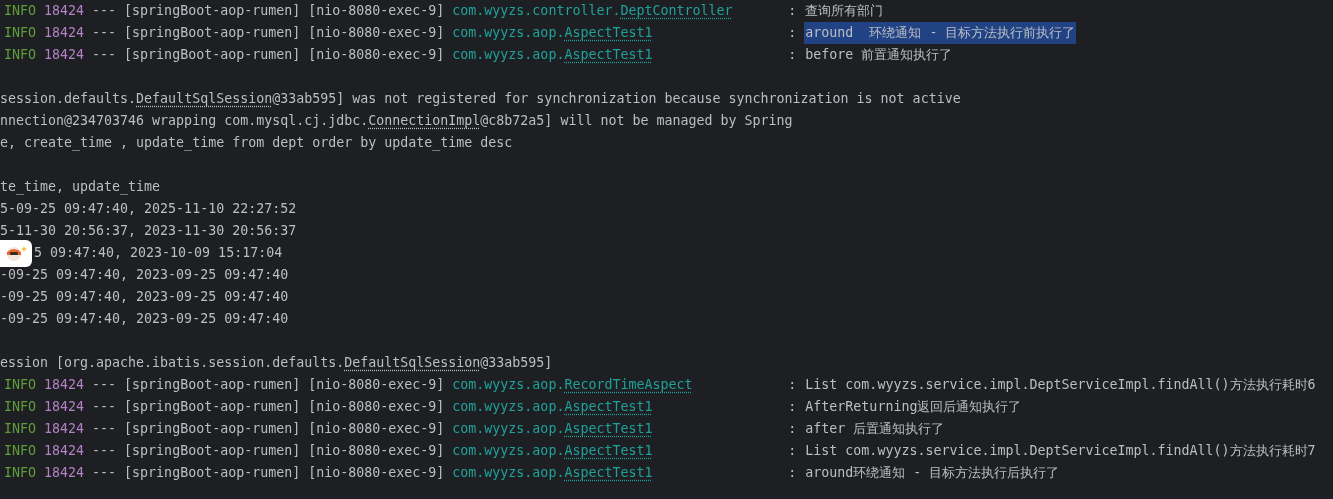 The height and width of the screenshot is (499, 1333). I want to click on log-message: AfterReturning返回后通知执行了, so click(913, 407).